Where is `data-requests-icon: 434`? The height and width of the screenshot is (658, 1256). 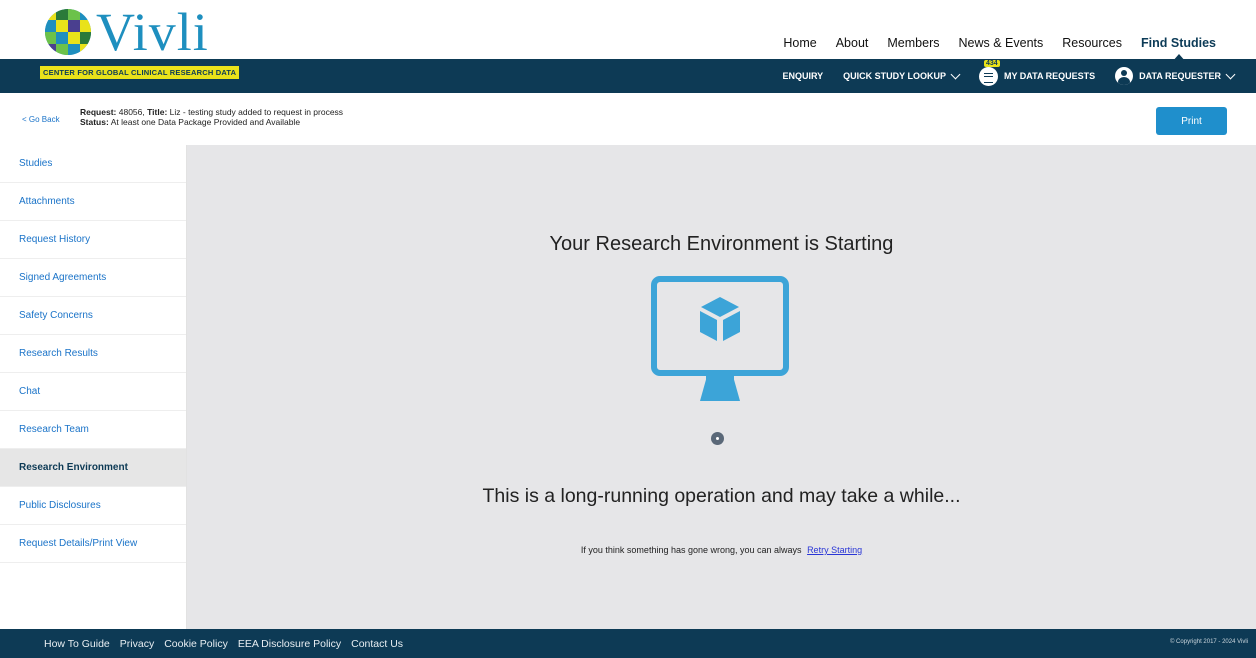
data-requests-icon: 434 is located at coordinates (989, 72).